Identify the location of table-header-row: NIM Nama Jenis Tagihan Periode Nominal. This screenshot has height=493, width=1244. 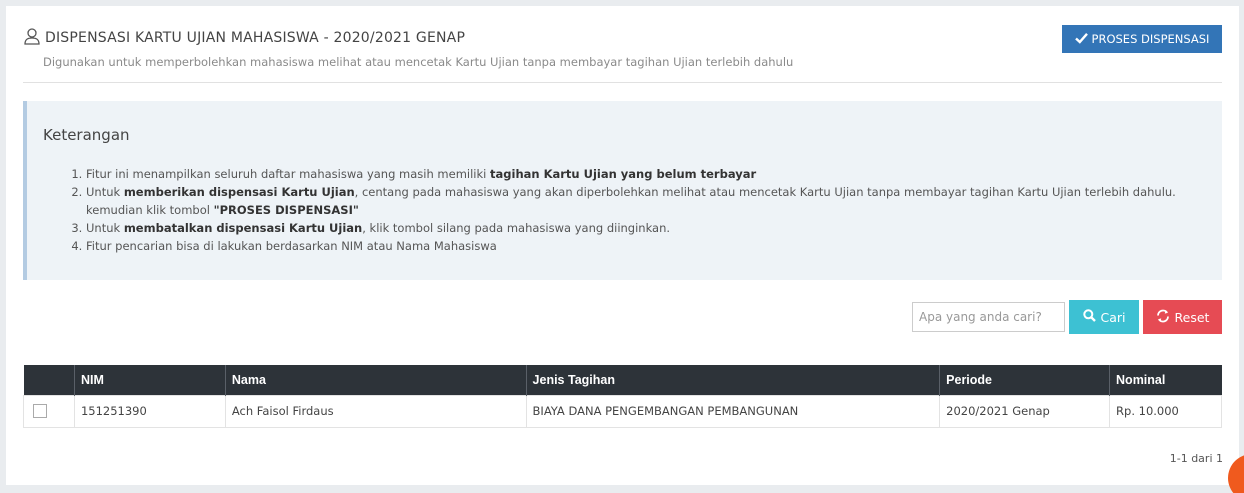
(622, 380).